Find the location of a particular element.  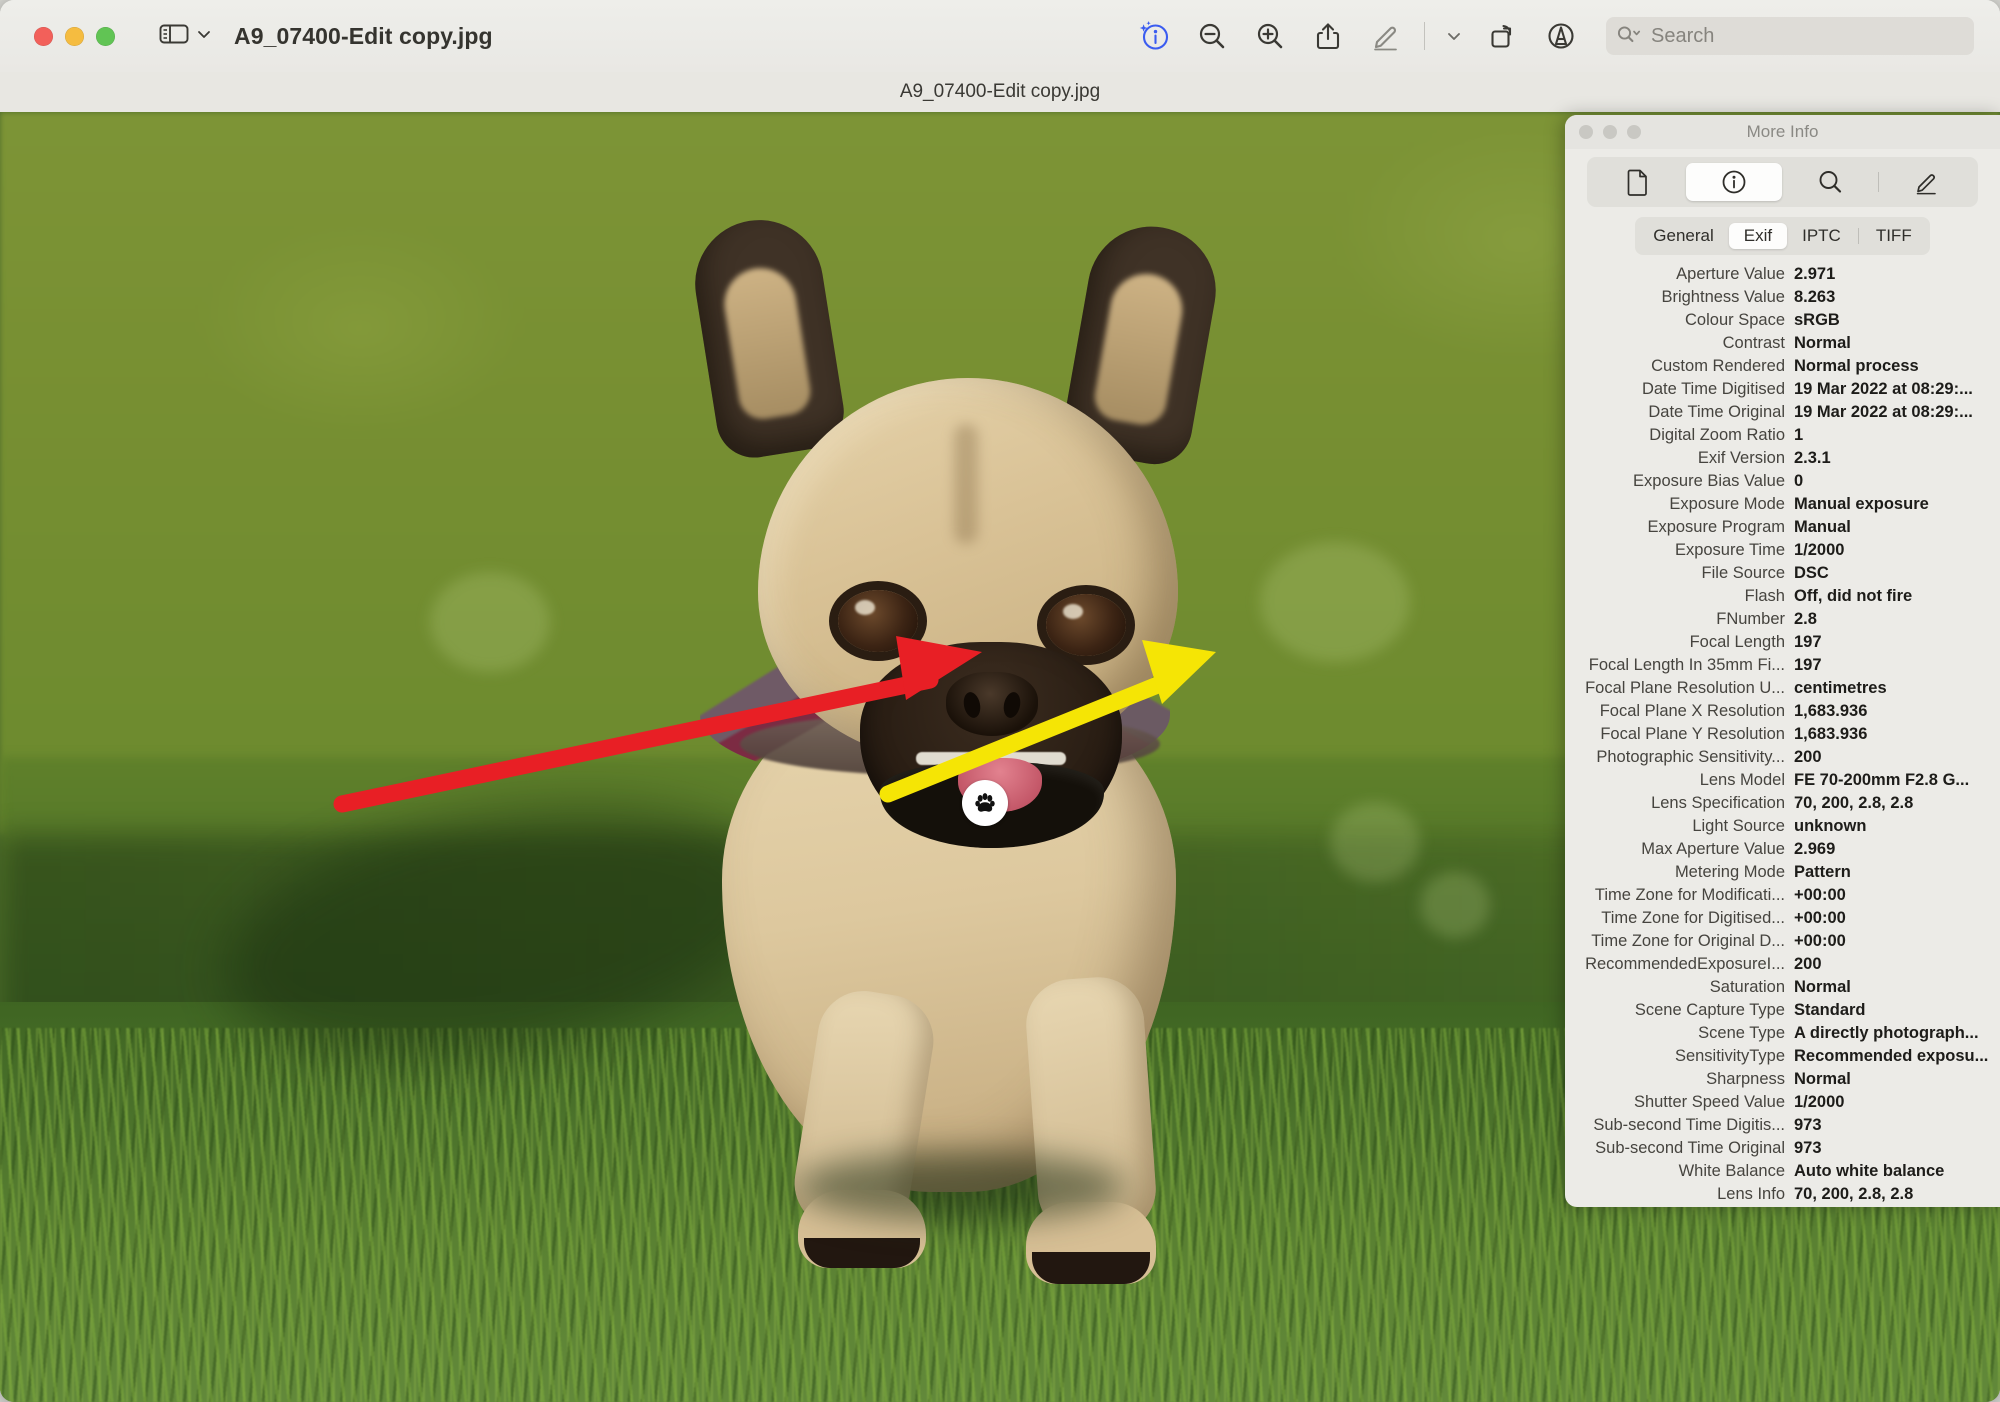

exif-key: Light Source is located at coordinates (1738, 826).